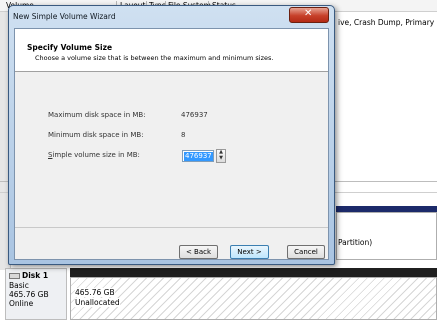 Image resolution: width=437 pixels, height=320 pixels. I want to click on disk-state: Online, so click(21, 303).